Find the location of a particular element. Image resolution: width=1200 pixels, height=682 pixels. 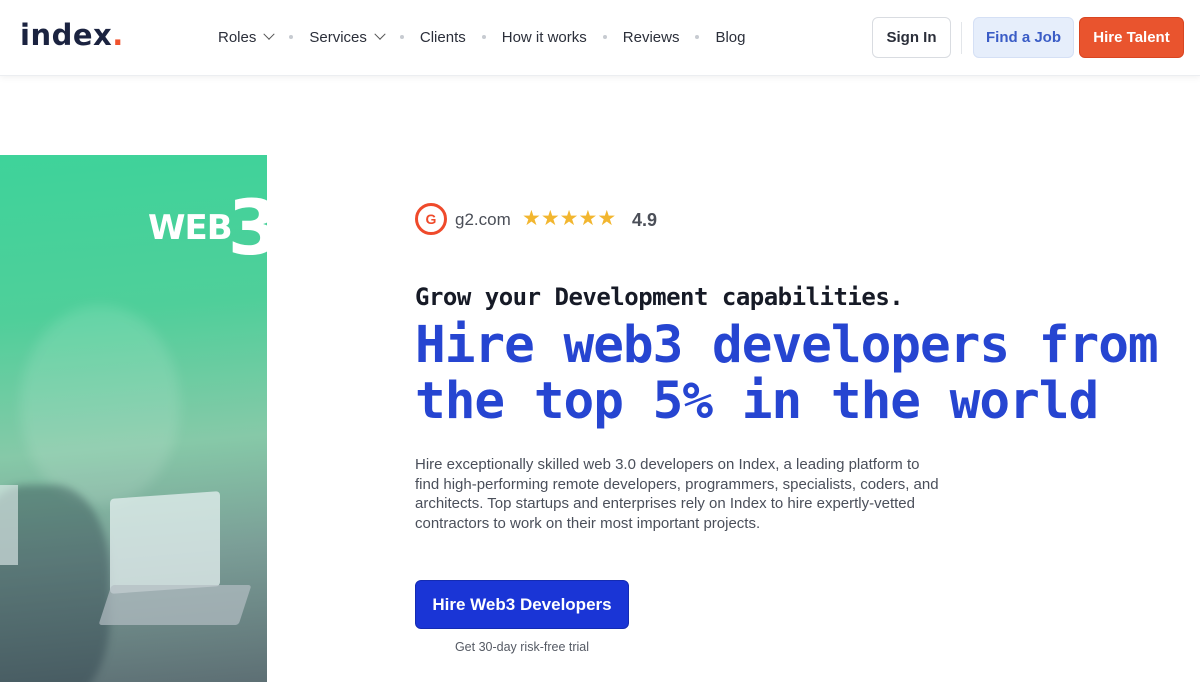

nav-blog: Blog is located at coordinates (730, 37).